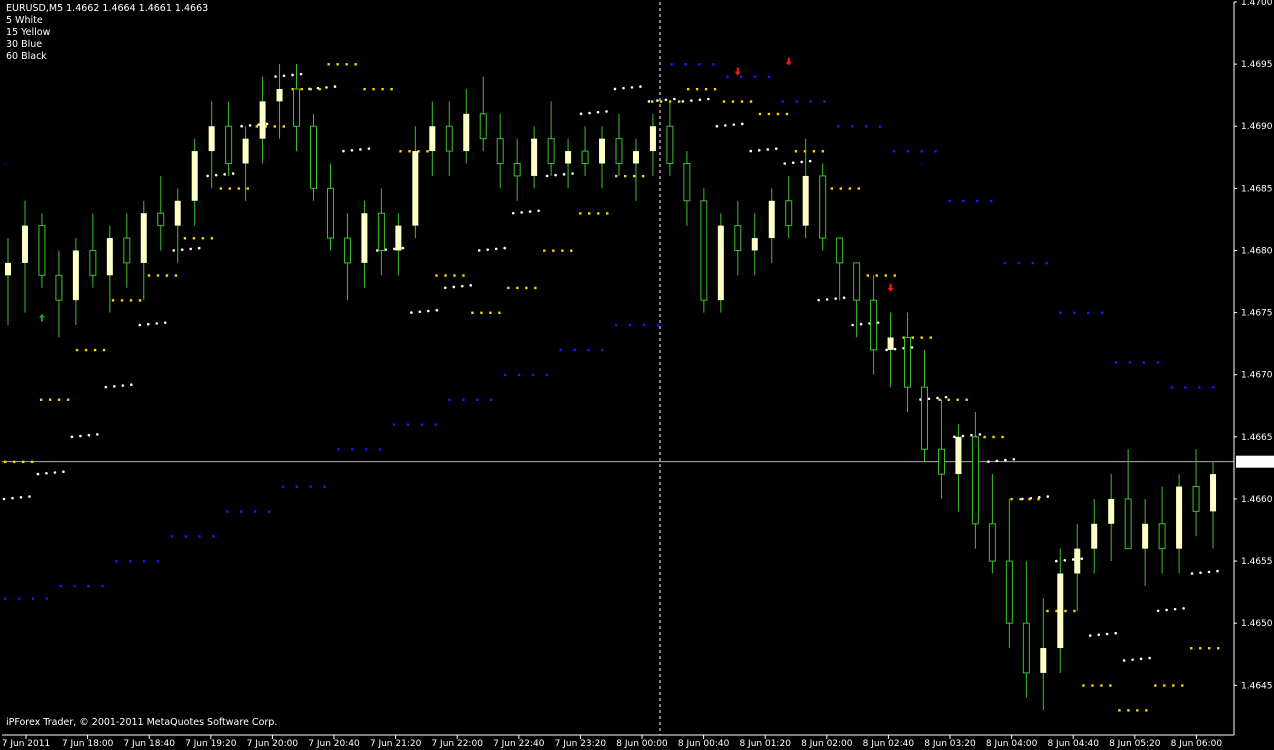  Describe the element at coordinates (334, 744) in the screenshot. I see `time-tick-label: 7 Jun 20:40` at that location.